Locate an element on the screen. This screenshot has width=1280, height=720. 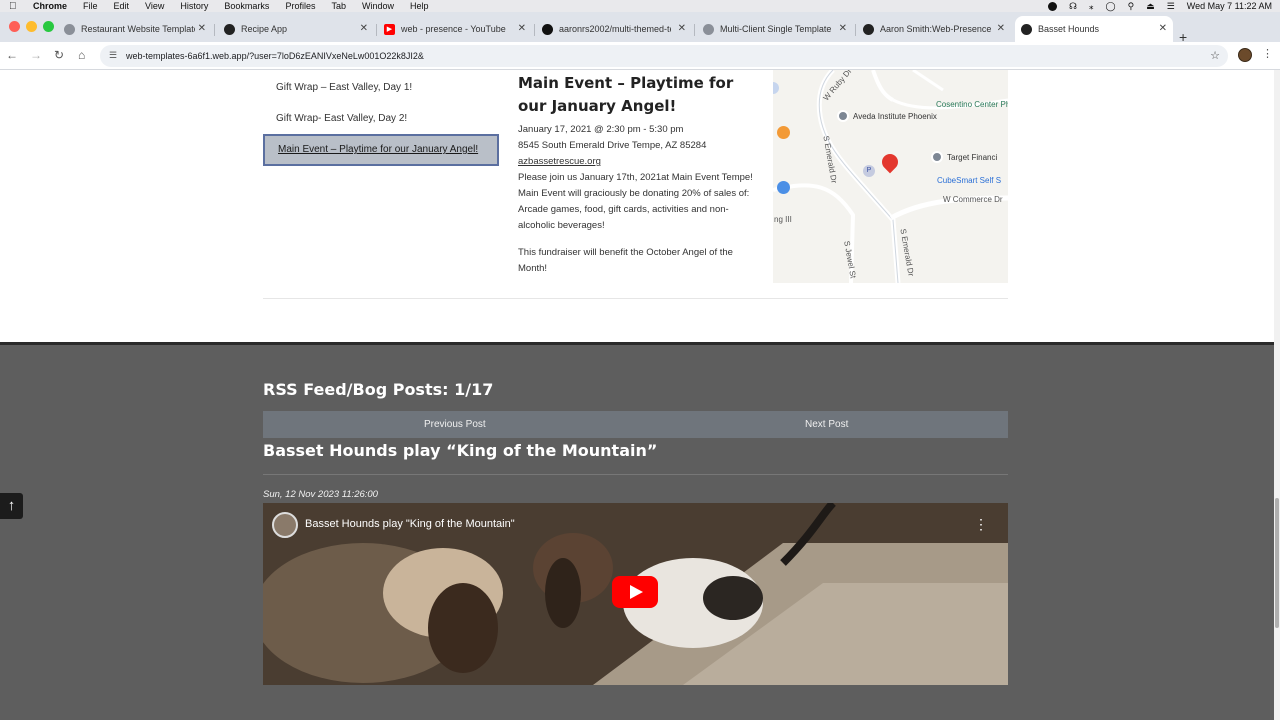
menu-help: Help is located at coordinates (419, 6).